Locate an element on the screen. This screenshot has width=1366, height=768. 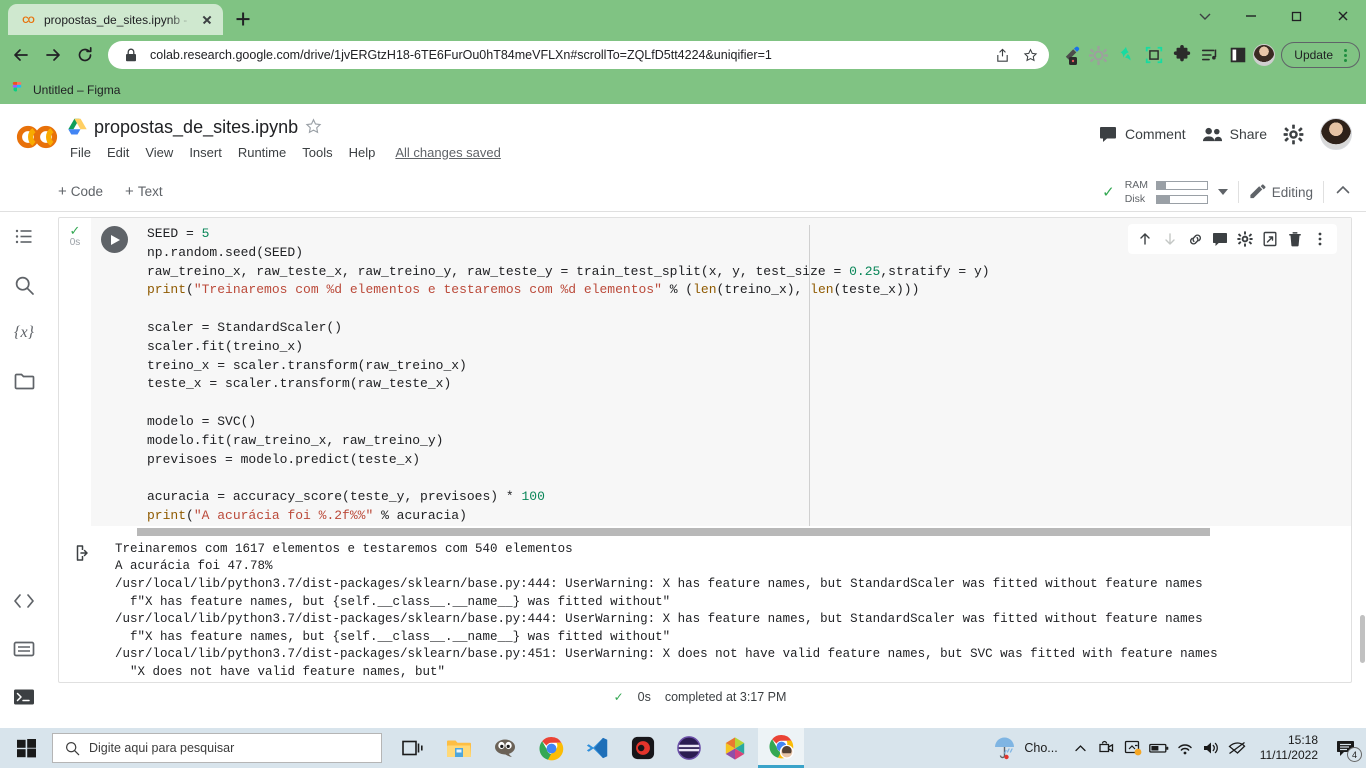
resource-dropdown-icon is located at coordinates (1222, 192).